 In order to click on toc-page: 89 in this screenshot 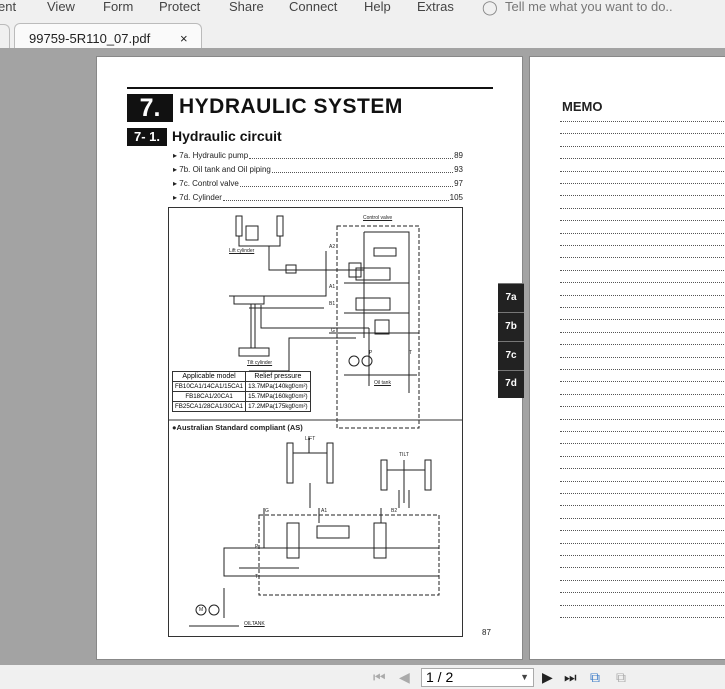, I will do `click(458, 155)`.